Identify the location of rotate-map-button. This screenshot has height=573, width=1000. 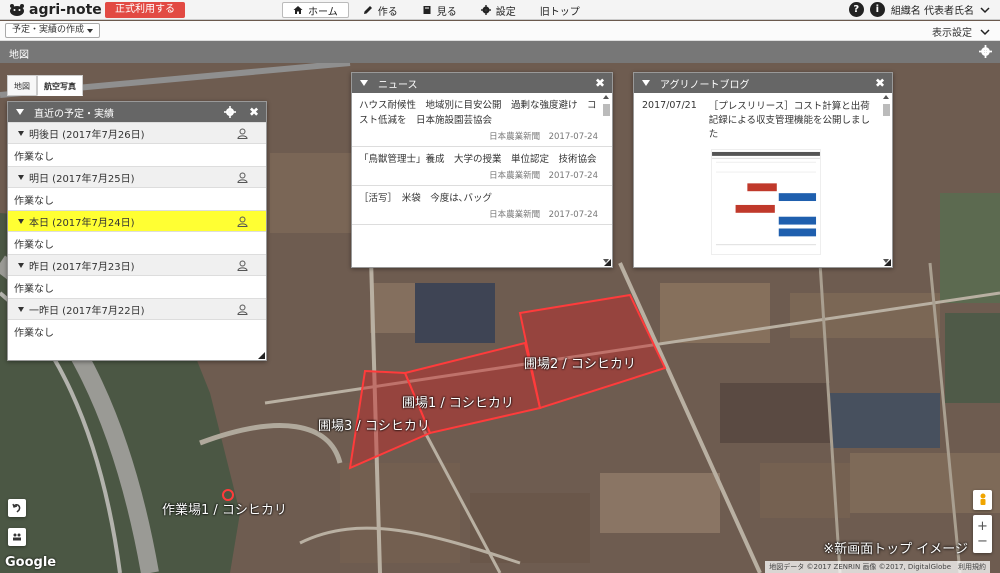
(17, 508).